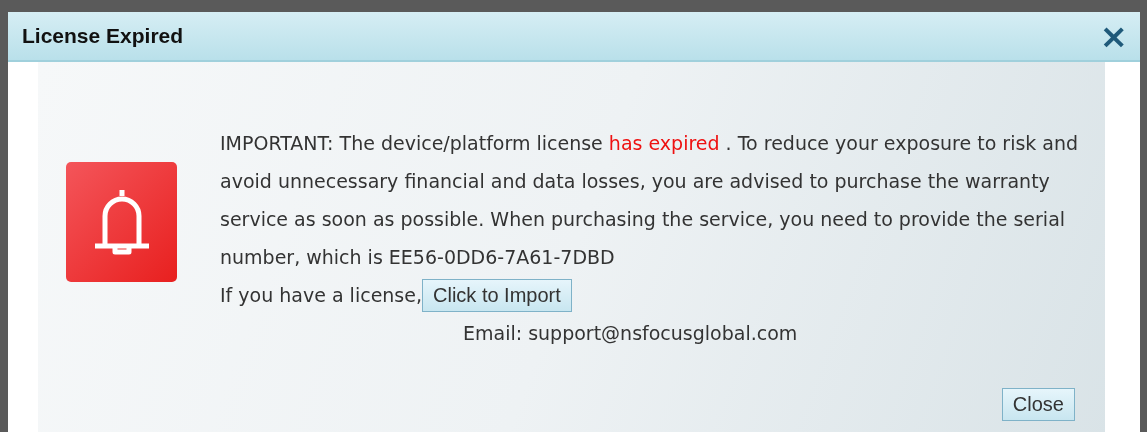  What do you see at coordinates (630, 333) in the screenshot?
I see `support-email: Email: support@nsfocusglobal.com` at bounding box center [630, 333].